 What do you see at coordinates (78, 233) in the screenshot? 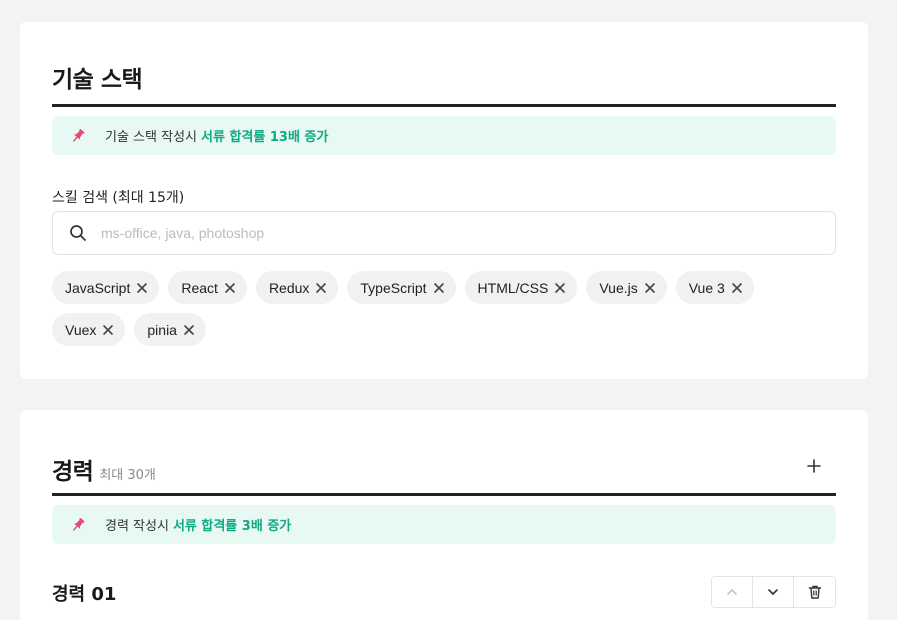
I see `search-icon` at bounding box center [78, 233].